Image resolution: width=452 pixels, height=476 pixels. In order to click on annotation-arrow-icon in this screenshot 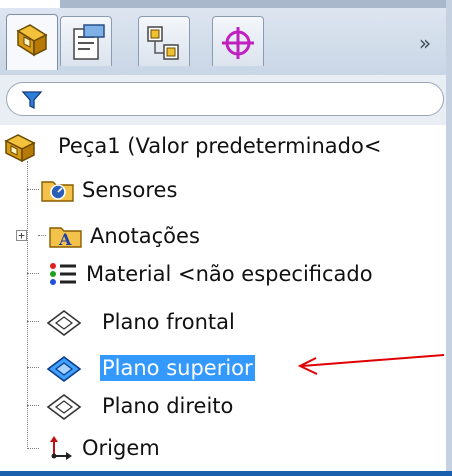, I will do `click(371, 364)`.